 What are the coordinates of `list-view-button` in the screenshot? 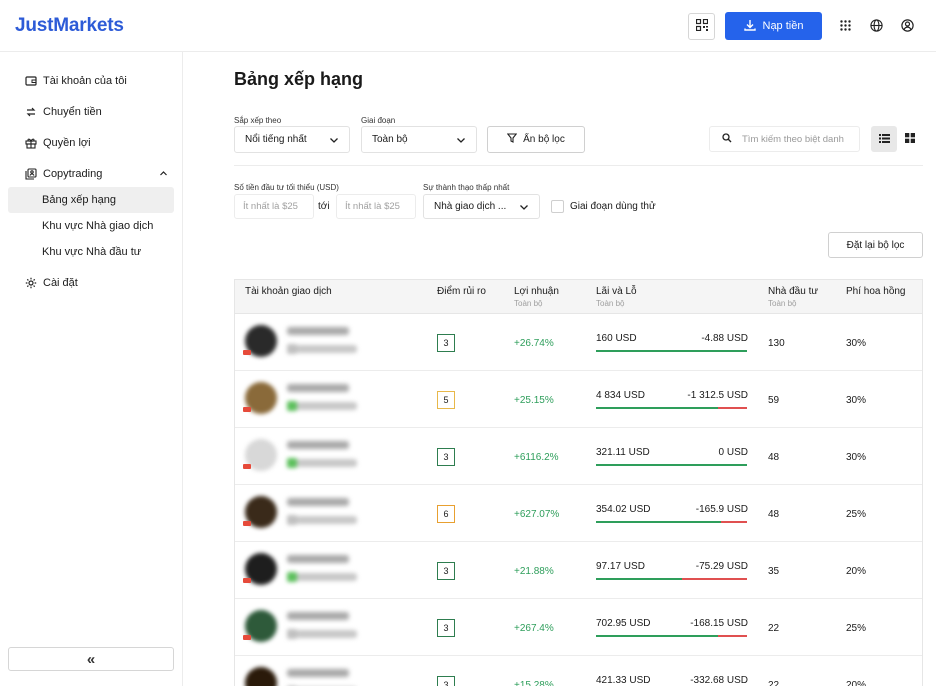 It's located at (884, 139).